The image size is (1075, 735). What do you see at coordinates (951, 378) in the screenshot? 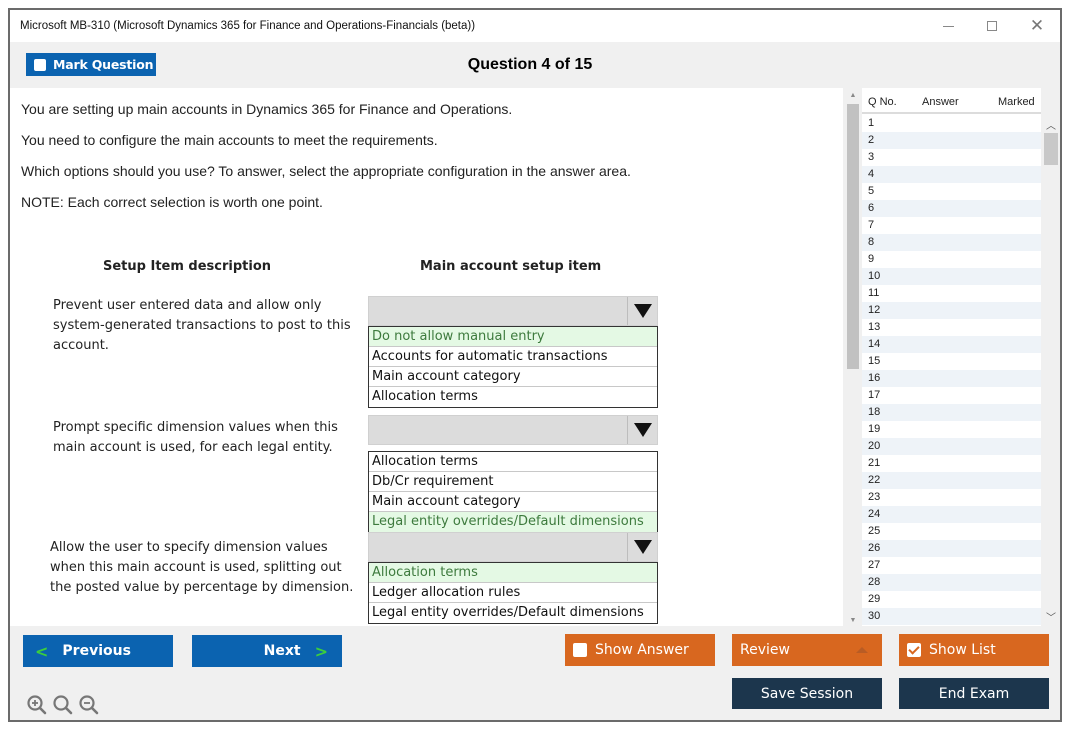
I see `question-list-row: 16` at bounding box center [951, 378].